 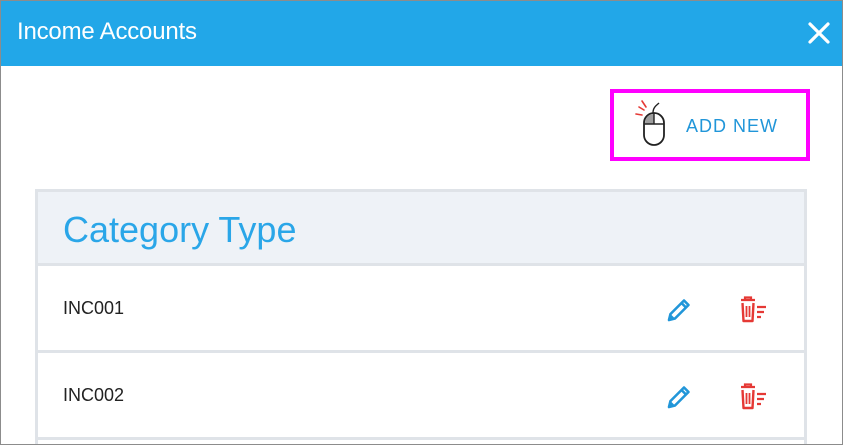 I want to click on dialog-title: Income Accounts, so click(x=107, y=31).